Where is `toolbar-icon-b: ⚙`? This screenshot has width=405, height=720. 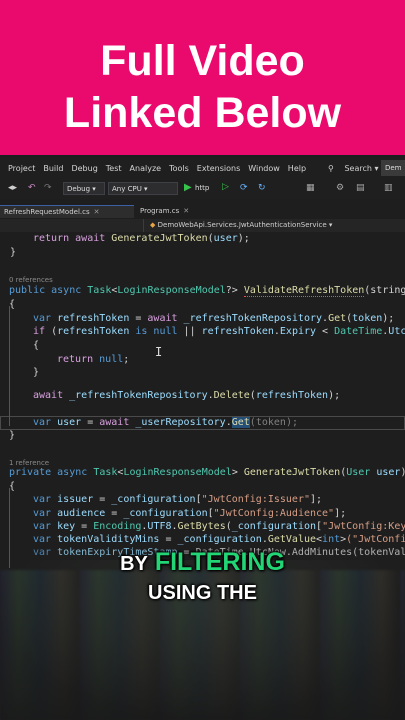 toolbar-icon-b: ⚙ is located at coordinates (340, 188).